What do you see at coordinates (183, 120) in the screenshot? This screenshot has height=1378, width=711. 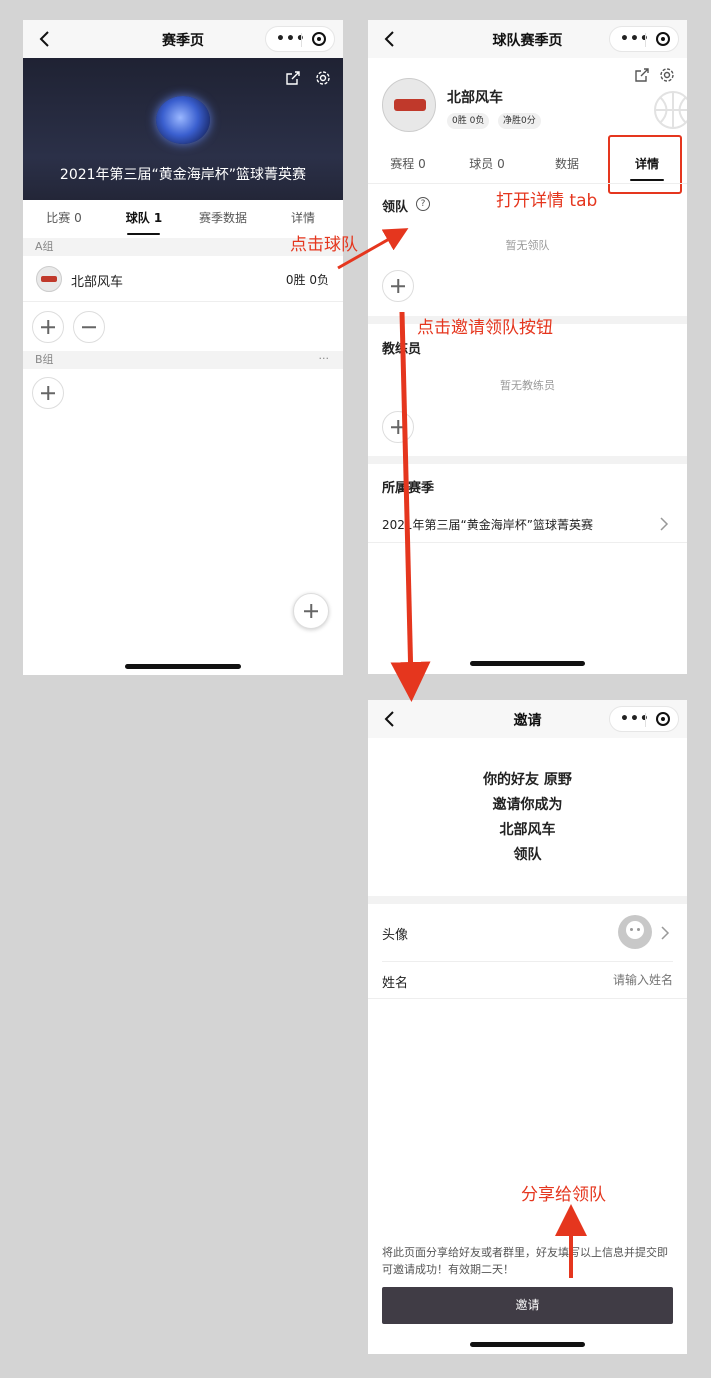 I see `season-logo` at bounding box center [183, 120].